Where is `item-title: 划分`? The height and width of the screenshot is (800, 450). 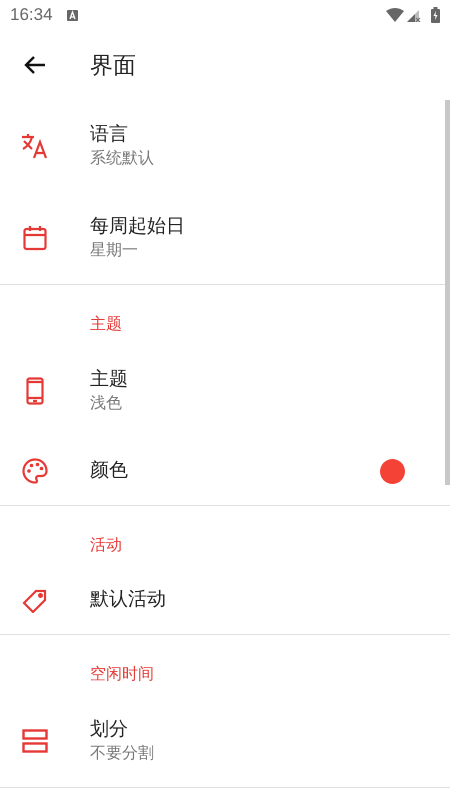
item-title: 划分 is located at coordinates (109, 730).